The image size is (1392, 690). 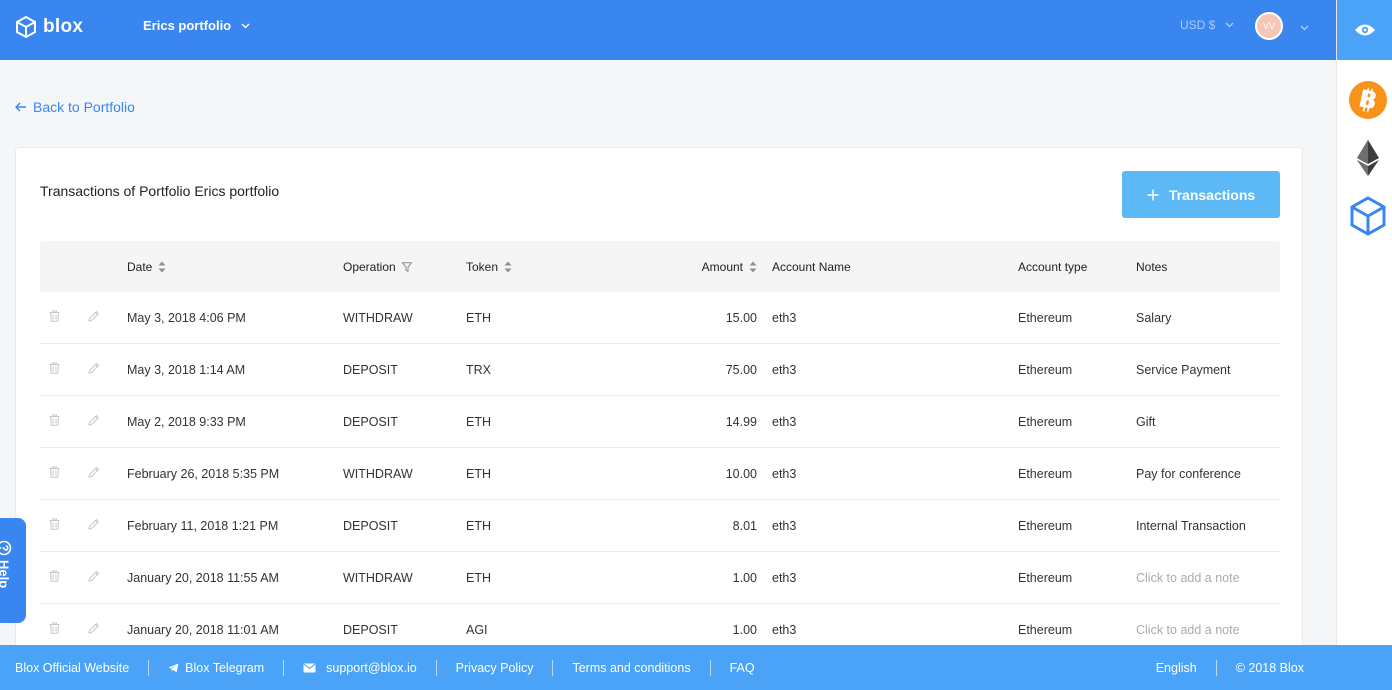 What do you see at coordinates (72, 668) in the screenshot?
I see `footer-website-link: Blox Official Website` at bounding box center [72, 668].